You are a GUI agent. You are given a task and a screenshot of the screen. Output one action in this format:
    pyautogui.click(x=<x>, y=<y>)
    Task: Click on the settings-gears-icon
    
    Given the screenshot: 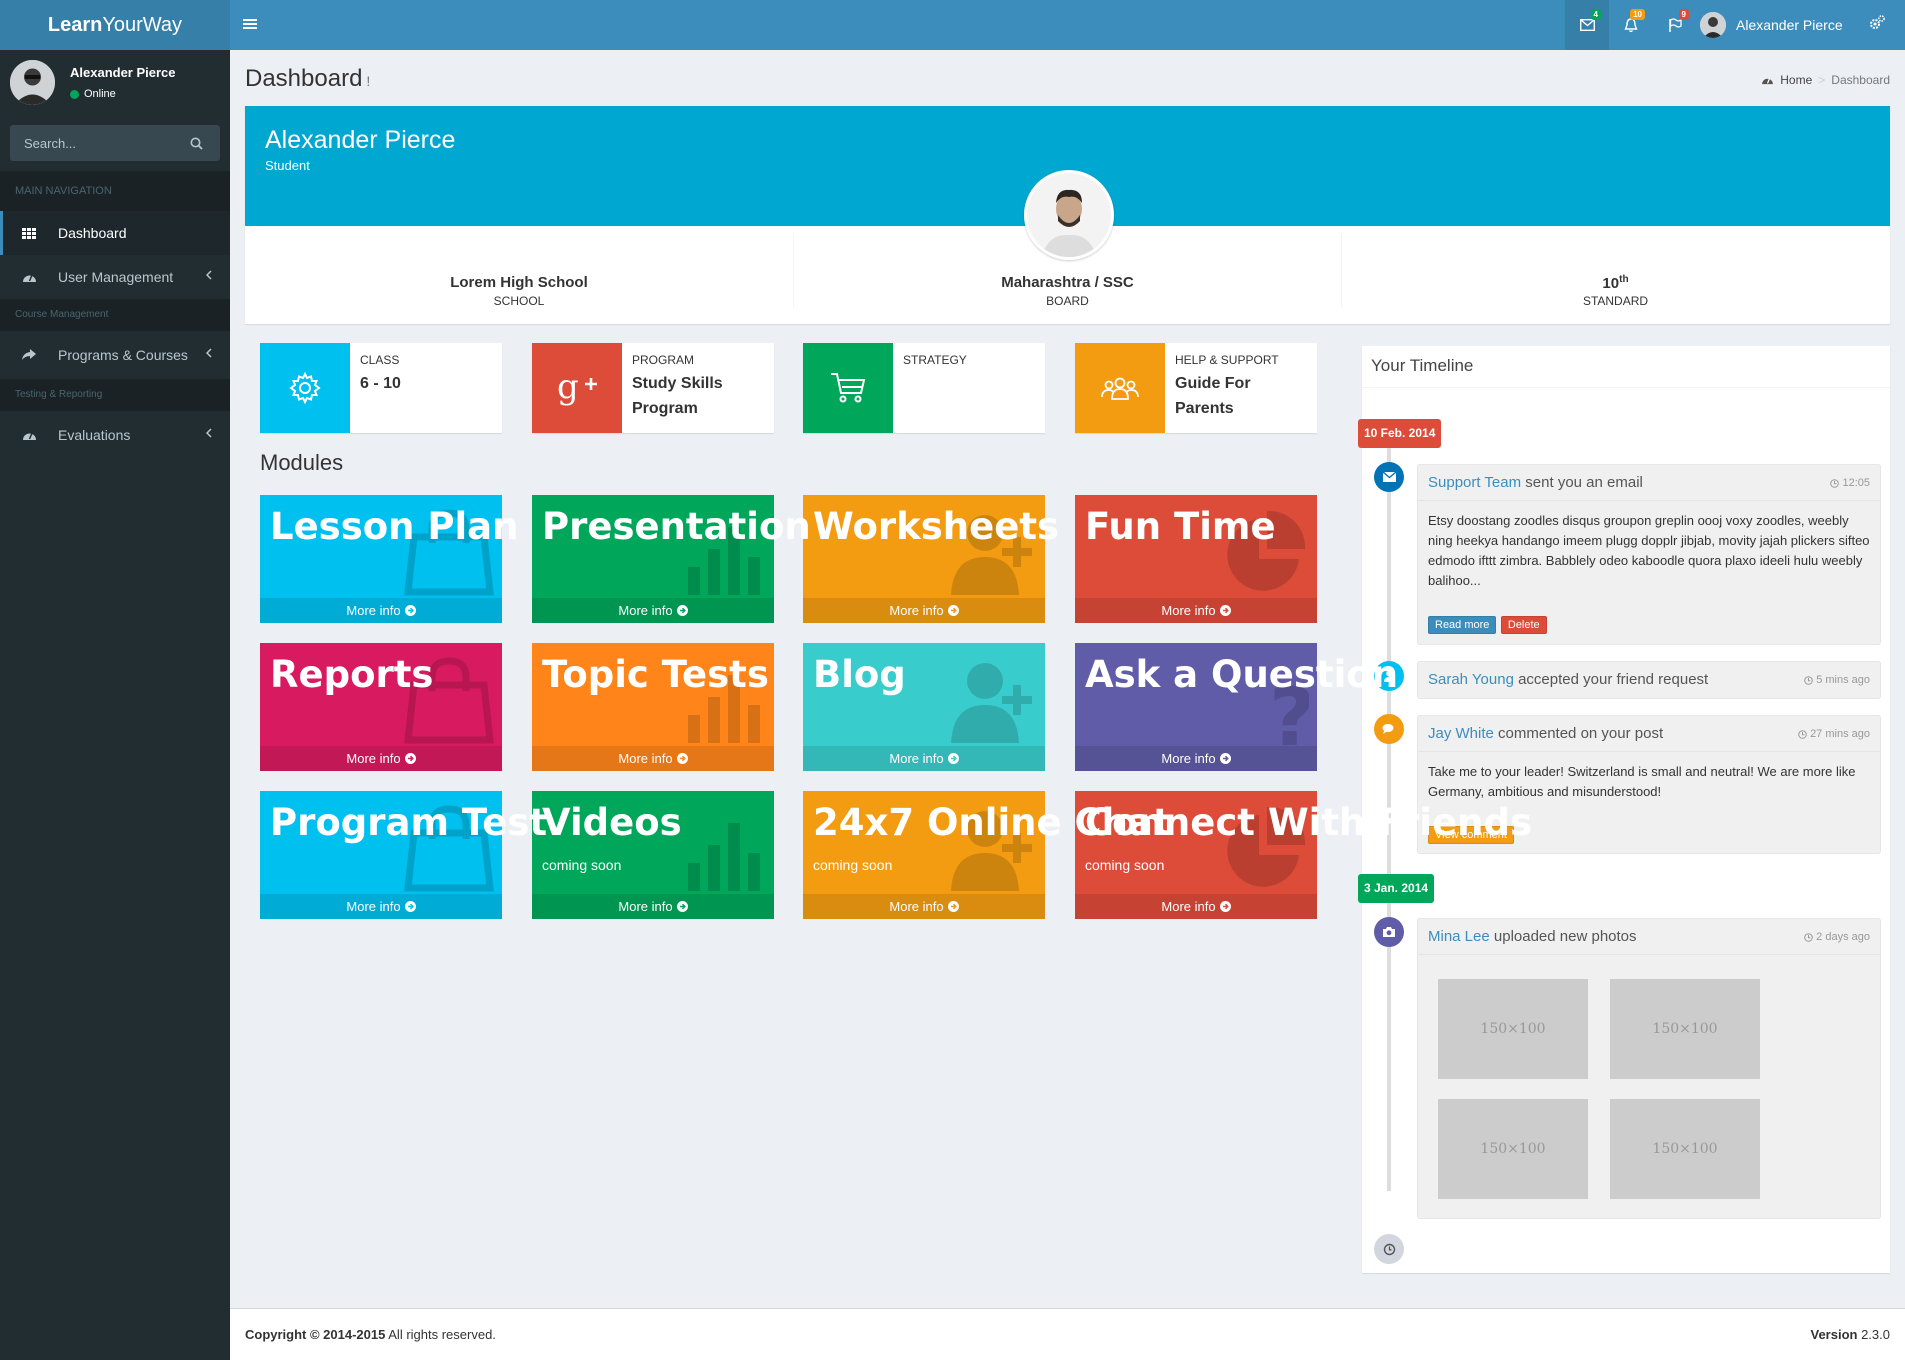 What is the action you would take?
    pyautogui.click(x=1877, y=23)
    